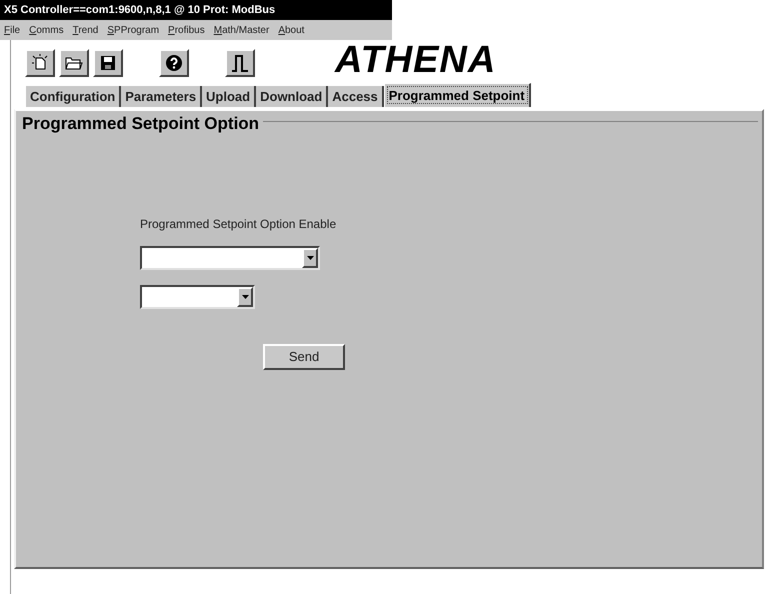  Describe the element at coordinates (457, 95) in the screenshot. I see `tab: Programmed Setpoint` at that location.